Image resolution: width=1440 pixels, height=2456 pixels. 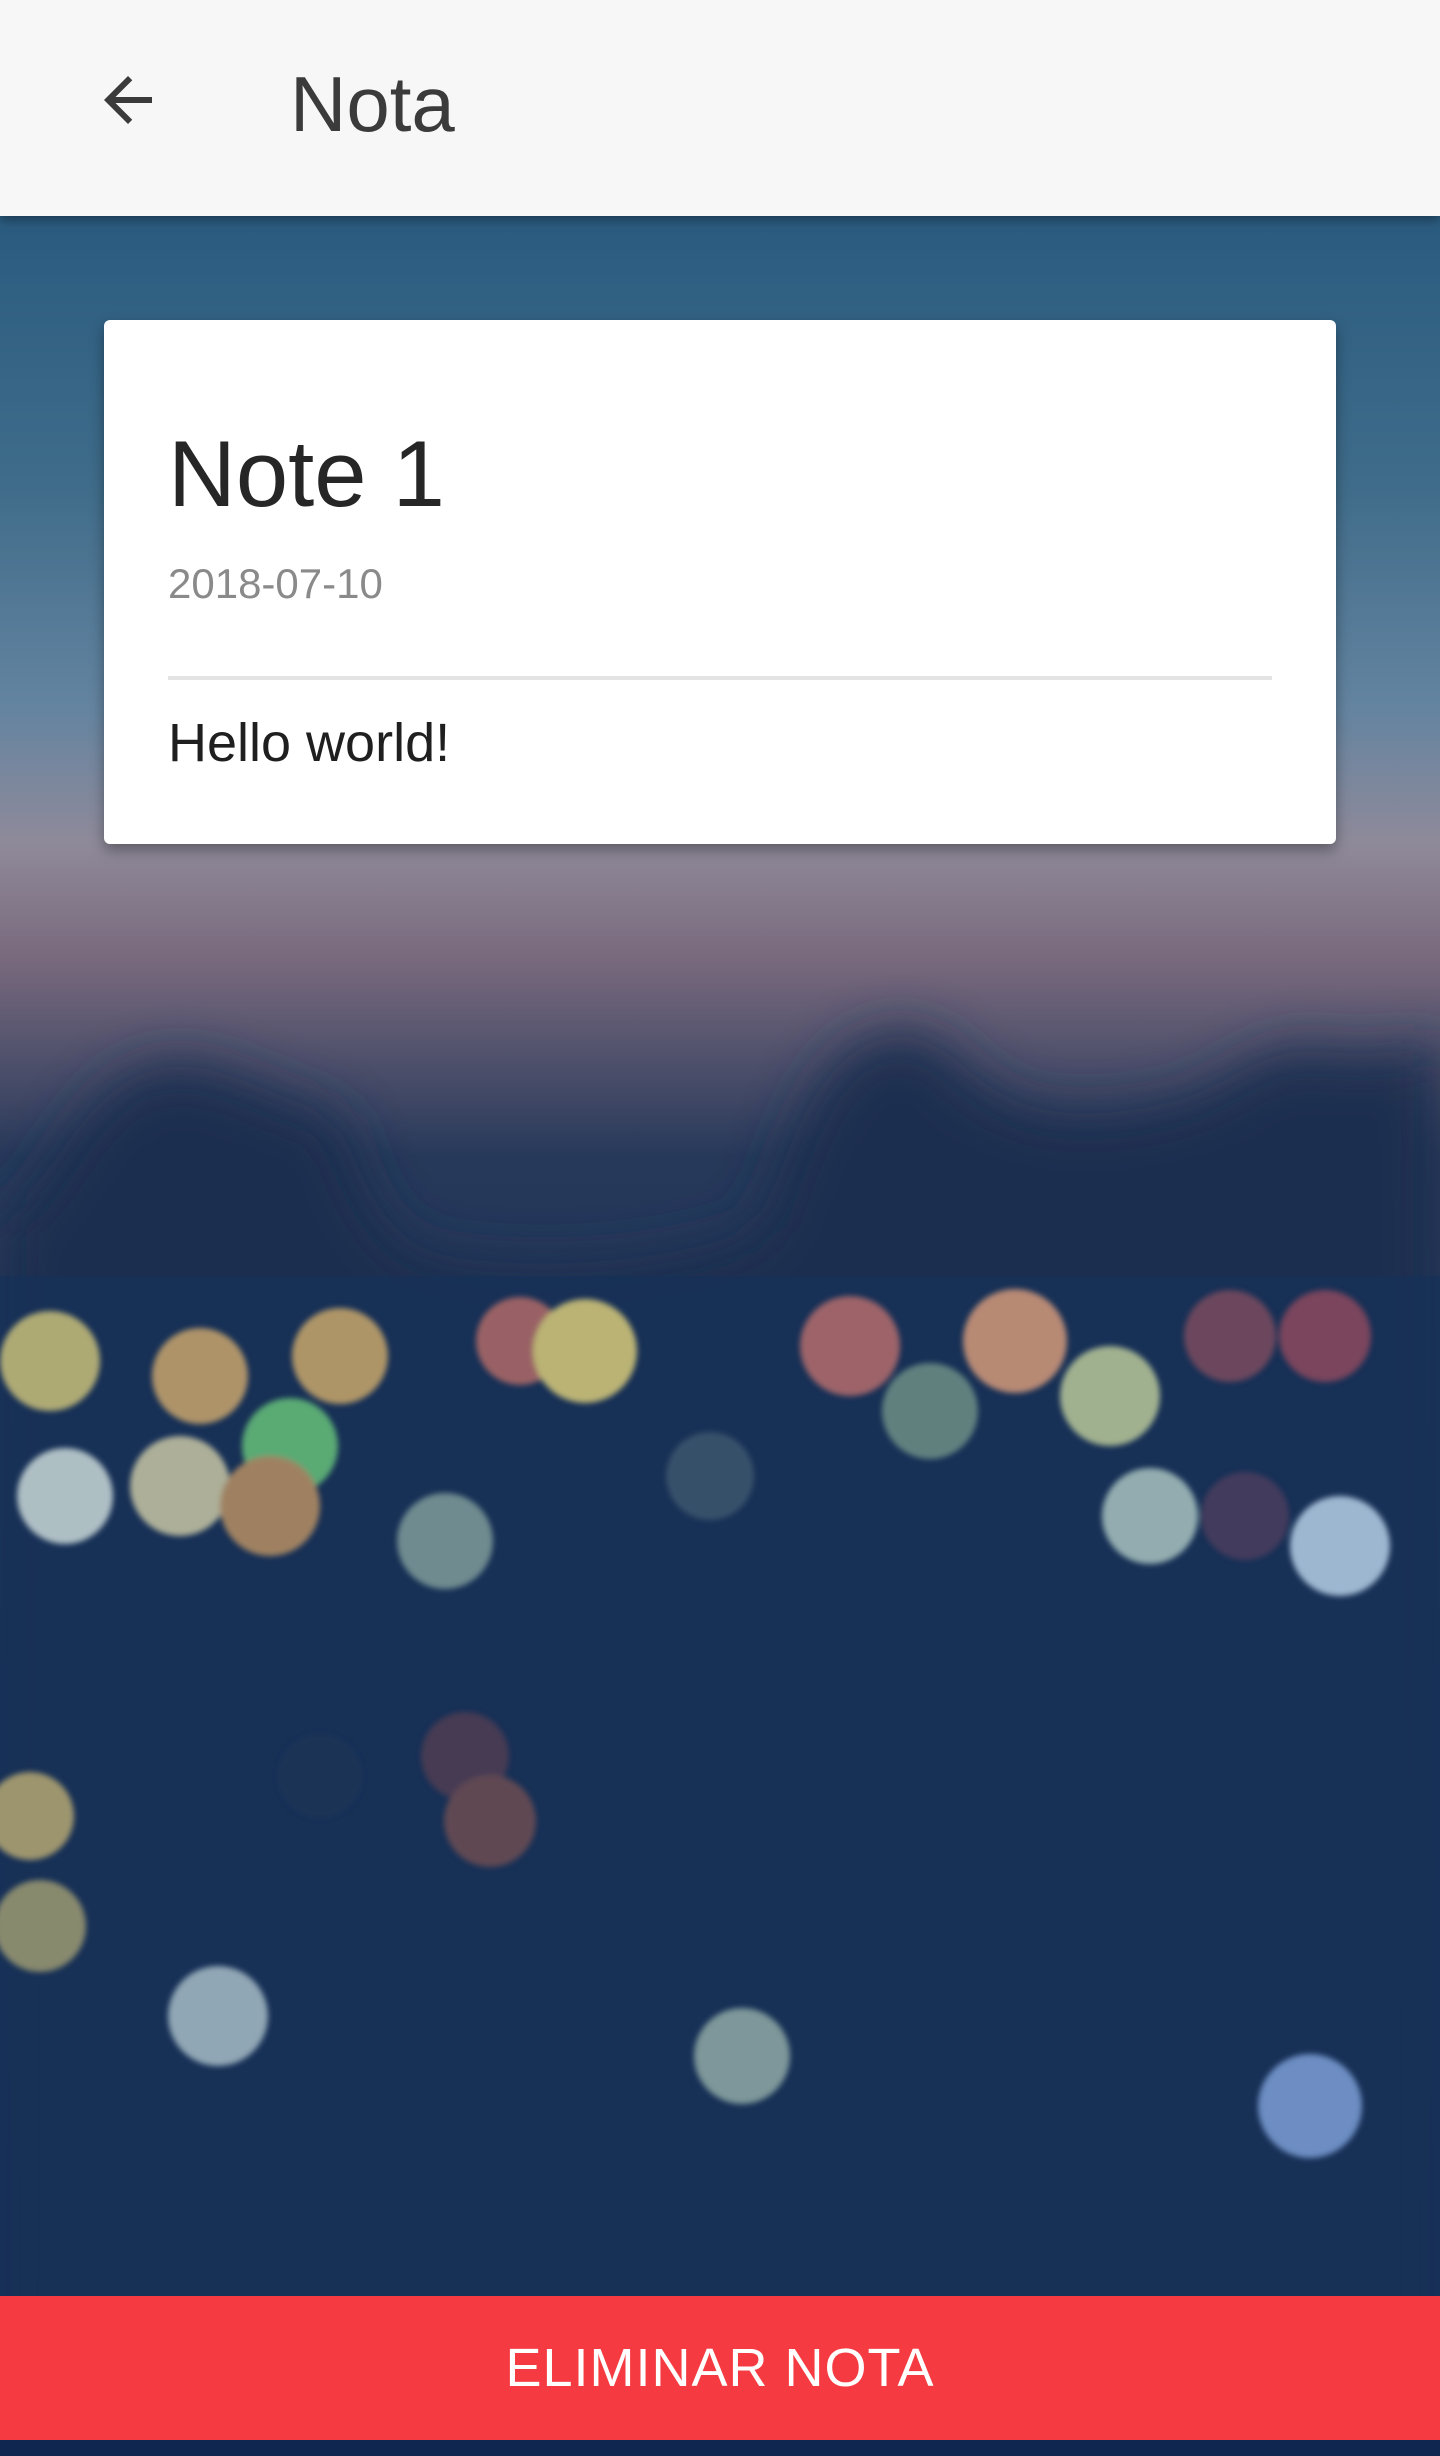 What do you see at coordinates (372, 104) in the screenshot?
I see `page-title: Nota` at bounding box center [372, 104].